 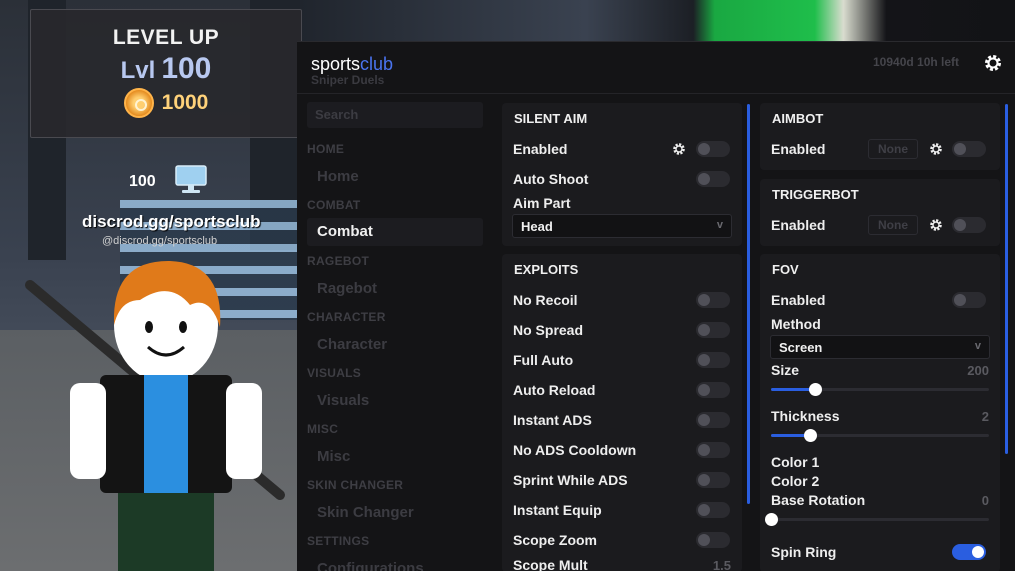 I want to click on fov-color2-label: Color 2, so click(x=795, y=481).